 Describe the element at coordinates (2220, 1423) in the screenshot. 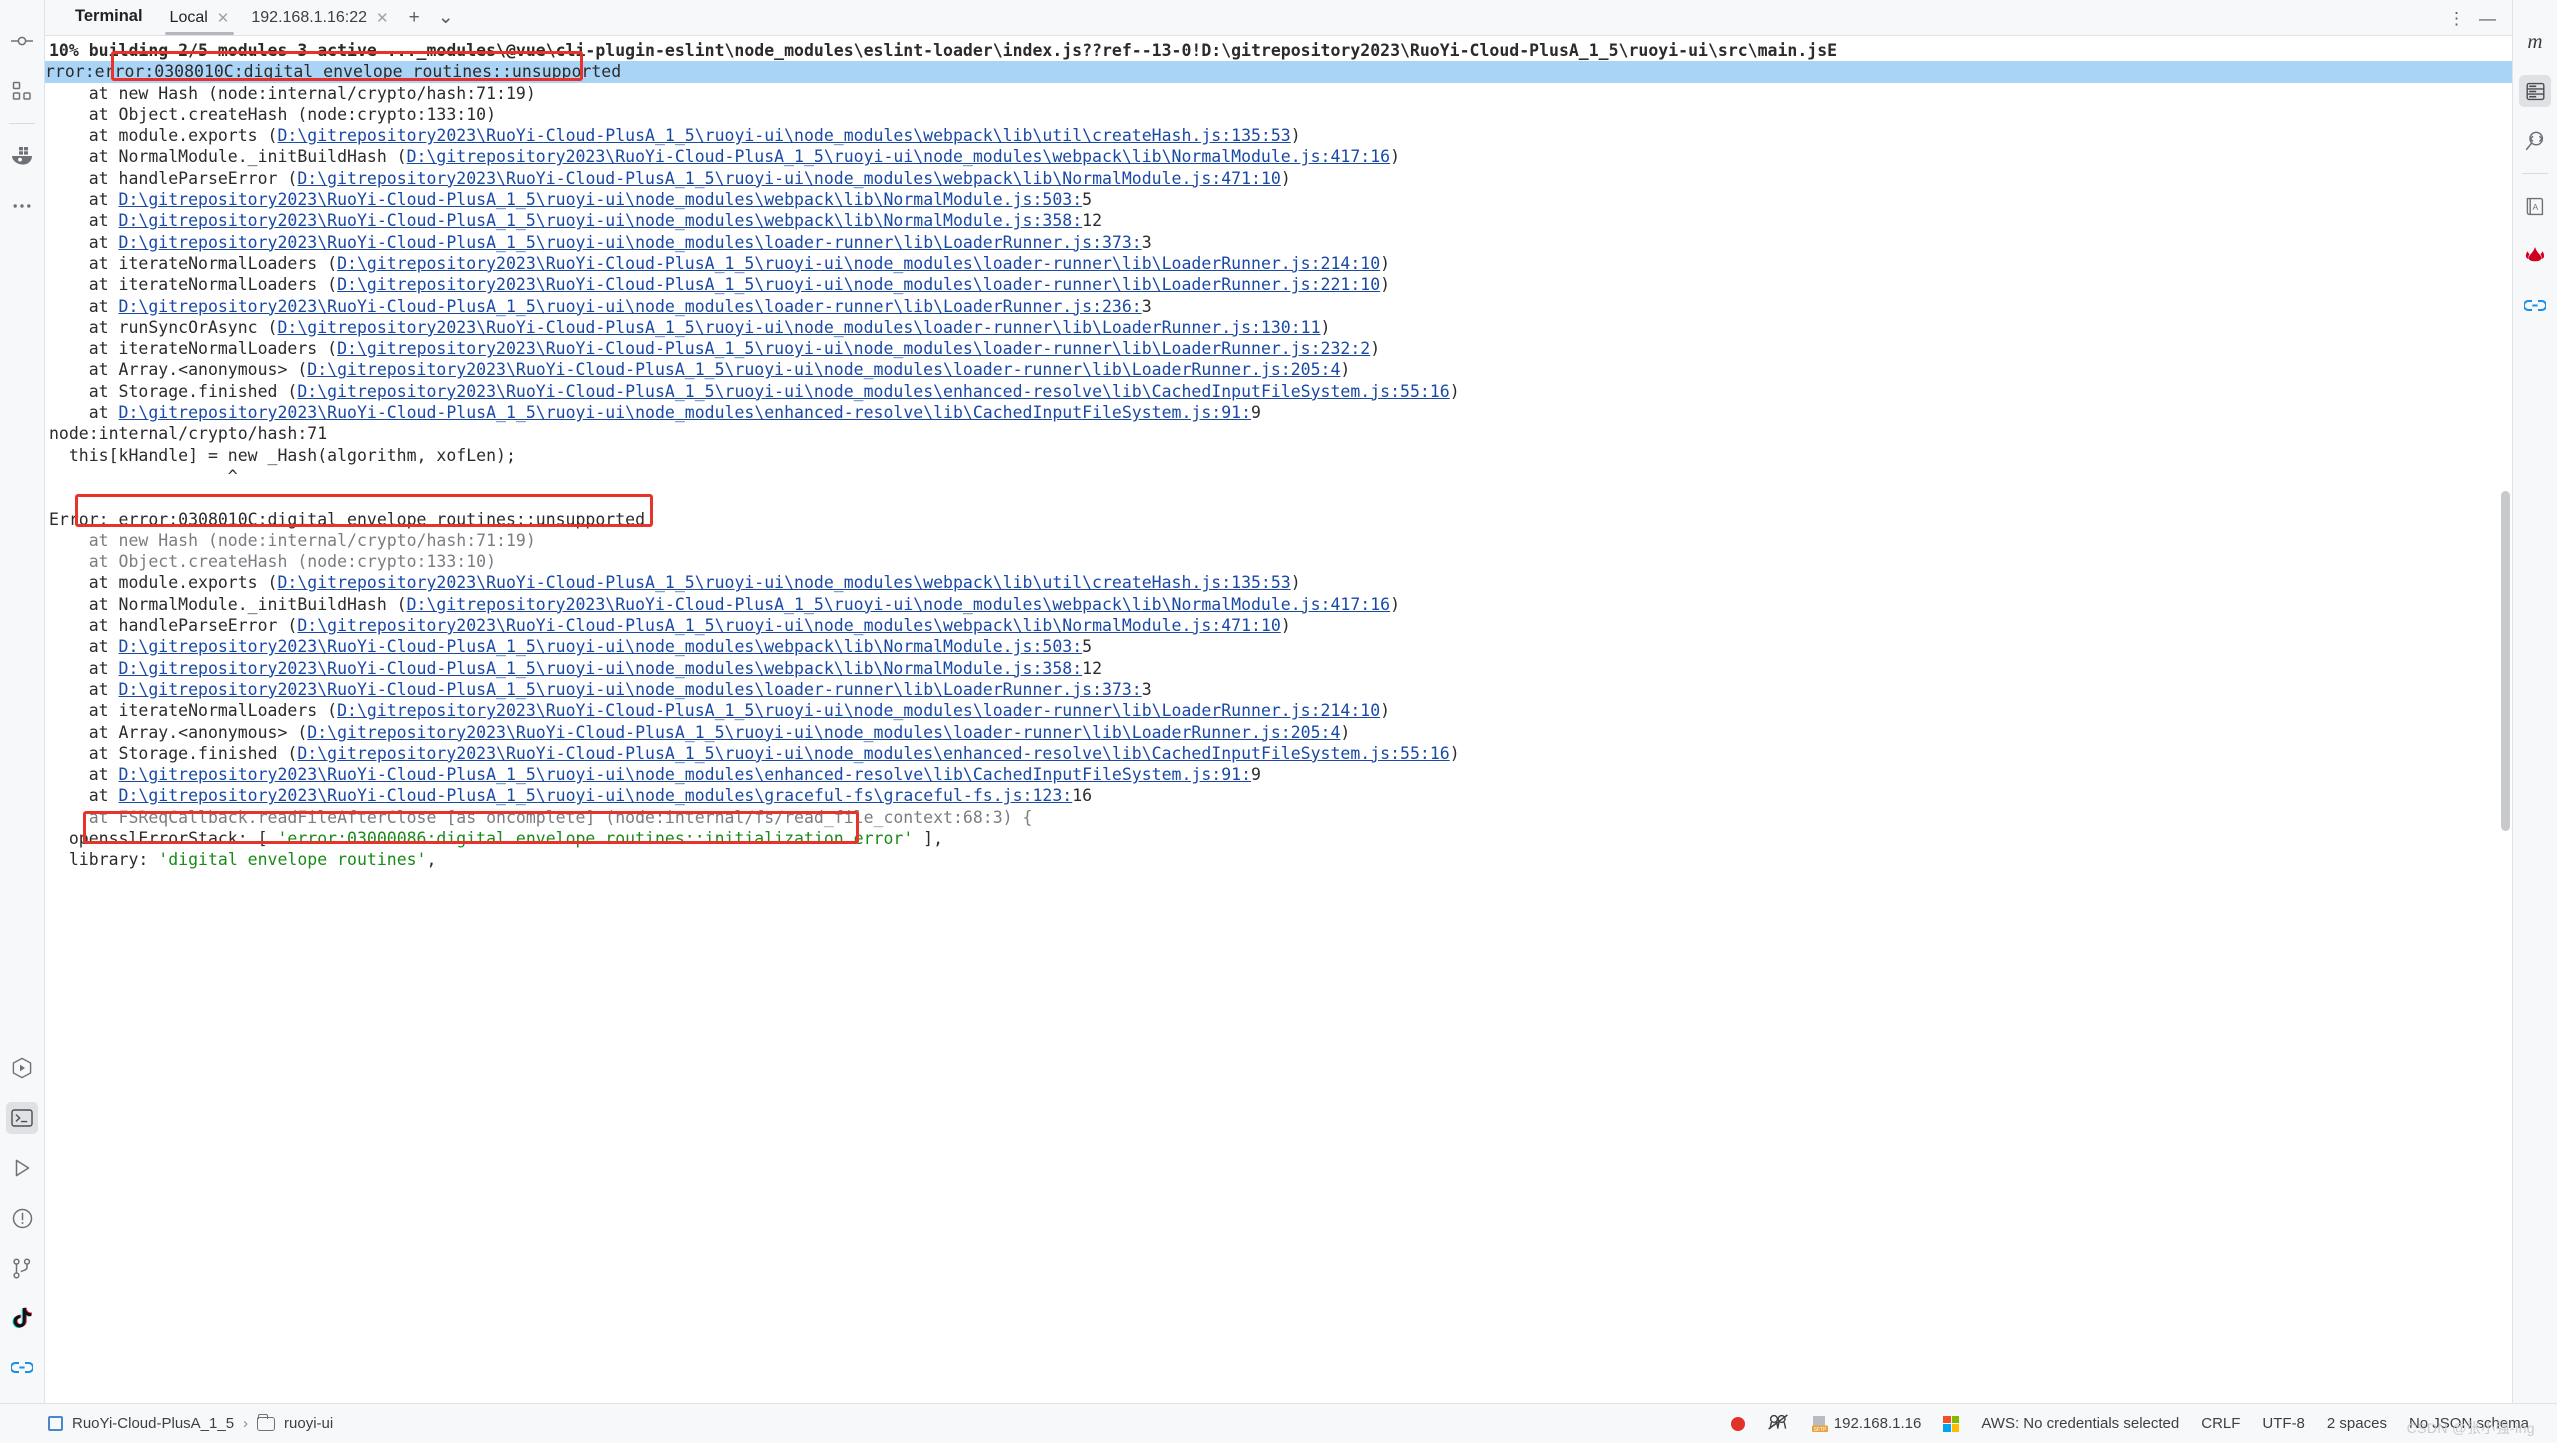

I see `line-separator-status: CRLF` at that location.